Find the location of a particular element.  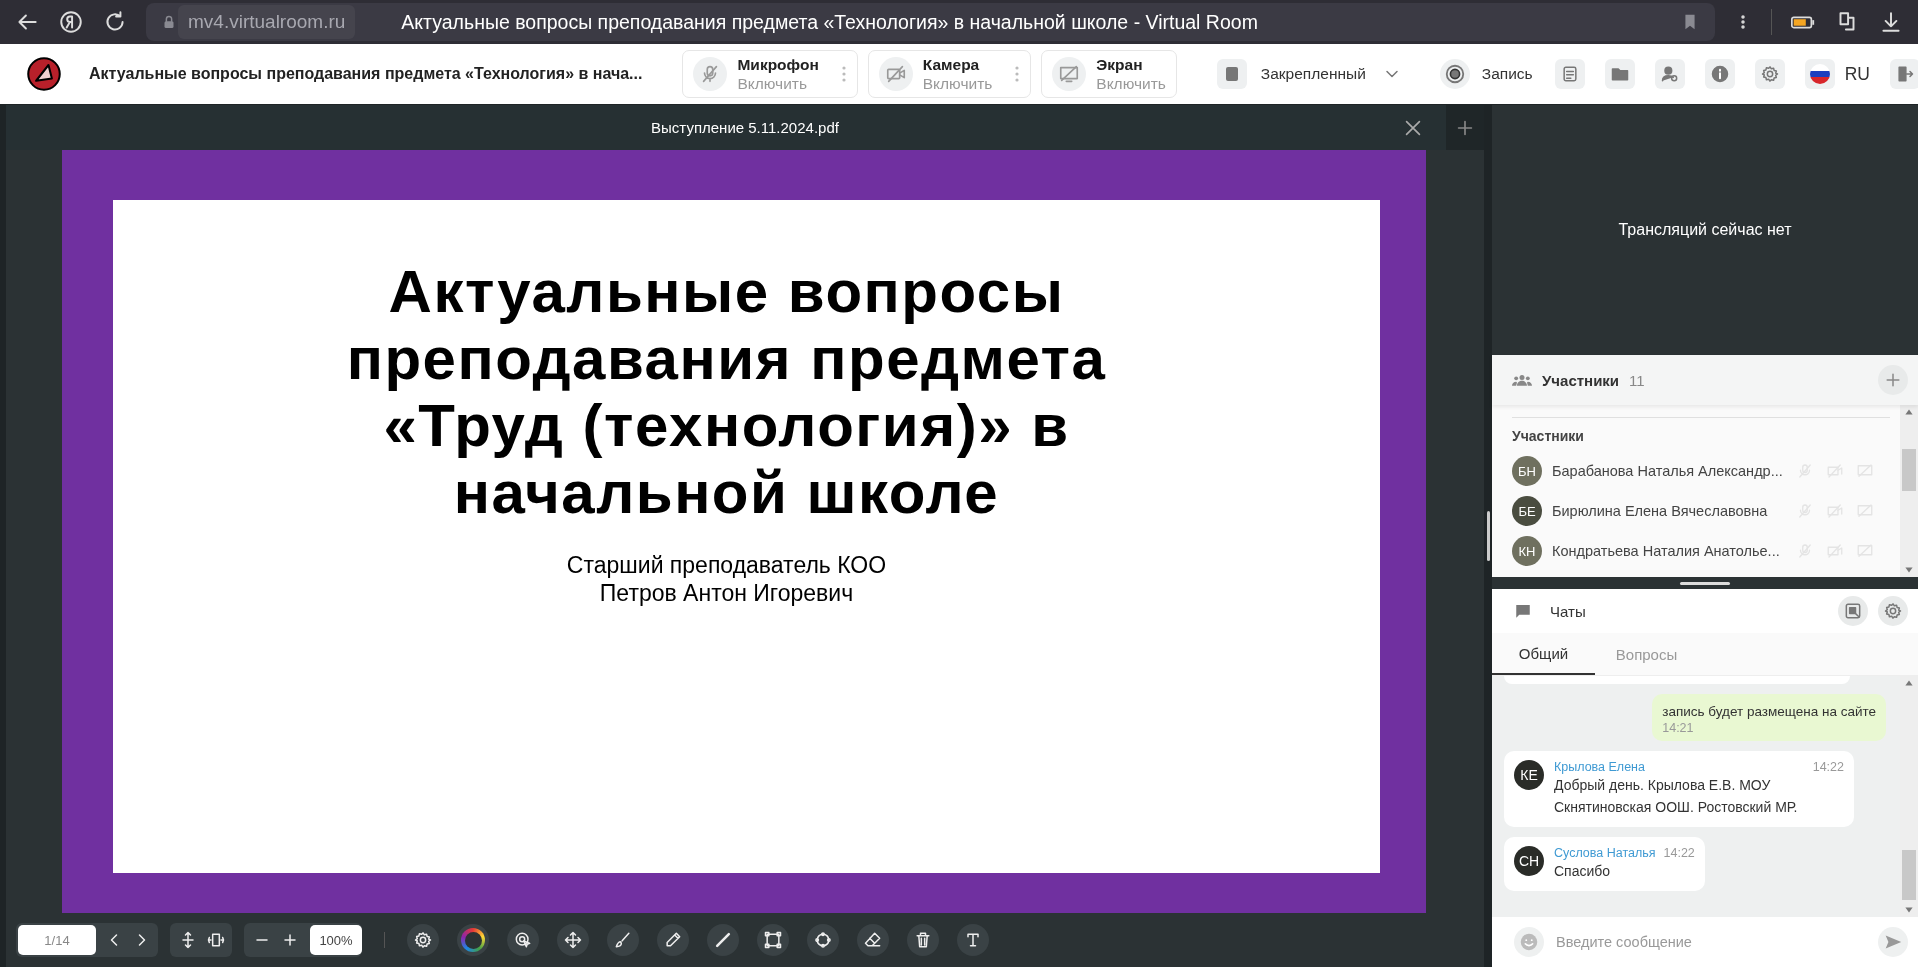

address-bar: mv4.virtualroom.ru Актуальные вопросы преподавания предмета «Технология» в начальной школе - Virtual Room is located at coordinates (930, 22).